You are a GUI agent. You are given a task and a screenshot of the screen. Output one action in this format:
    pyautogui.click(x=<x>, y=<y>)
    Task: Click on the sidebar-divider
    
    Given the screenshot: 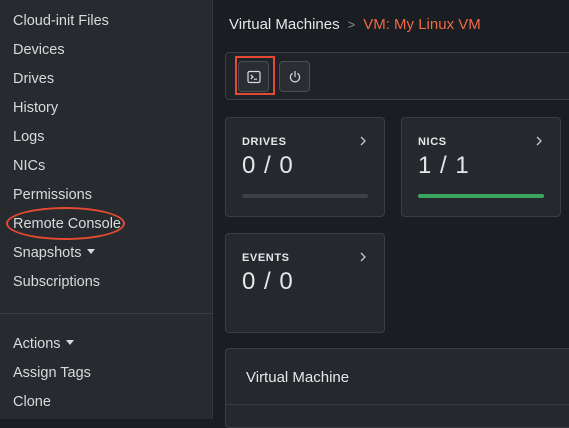 What is the action you would take?
    pyautogui.click(x=106, y=313)
    